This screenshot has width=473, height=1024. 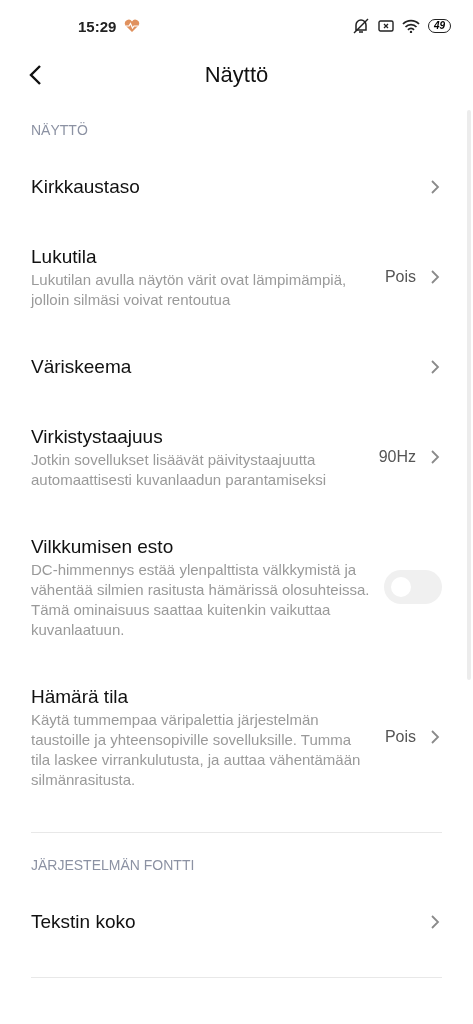 I want to click on item-description: DC-himmennys estää ylenpalttista välkkymistä ja vähentää silmien rasitusta hämärissä olosuhteissa. Tämä ominaisuus saattaa kuitenkin vaikuttaa kuvanlaatuun., so click(x=200, y=600).